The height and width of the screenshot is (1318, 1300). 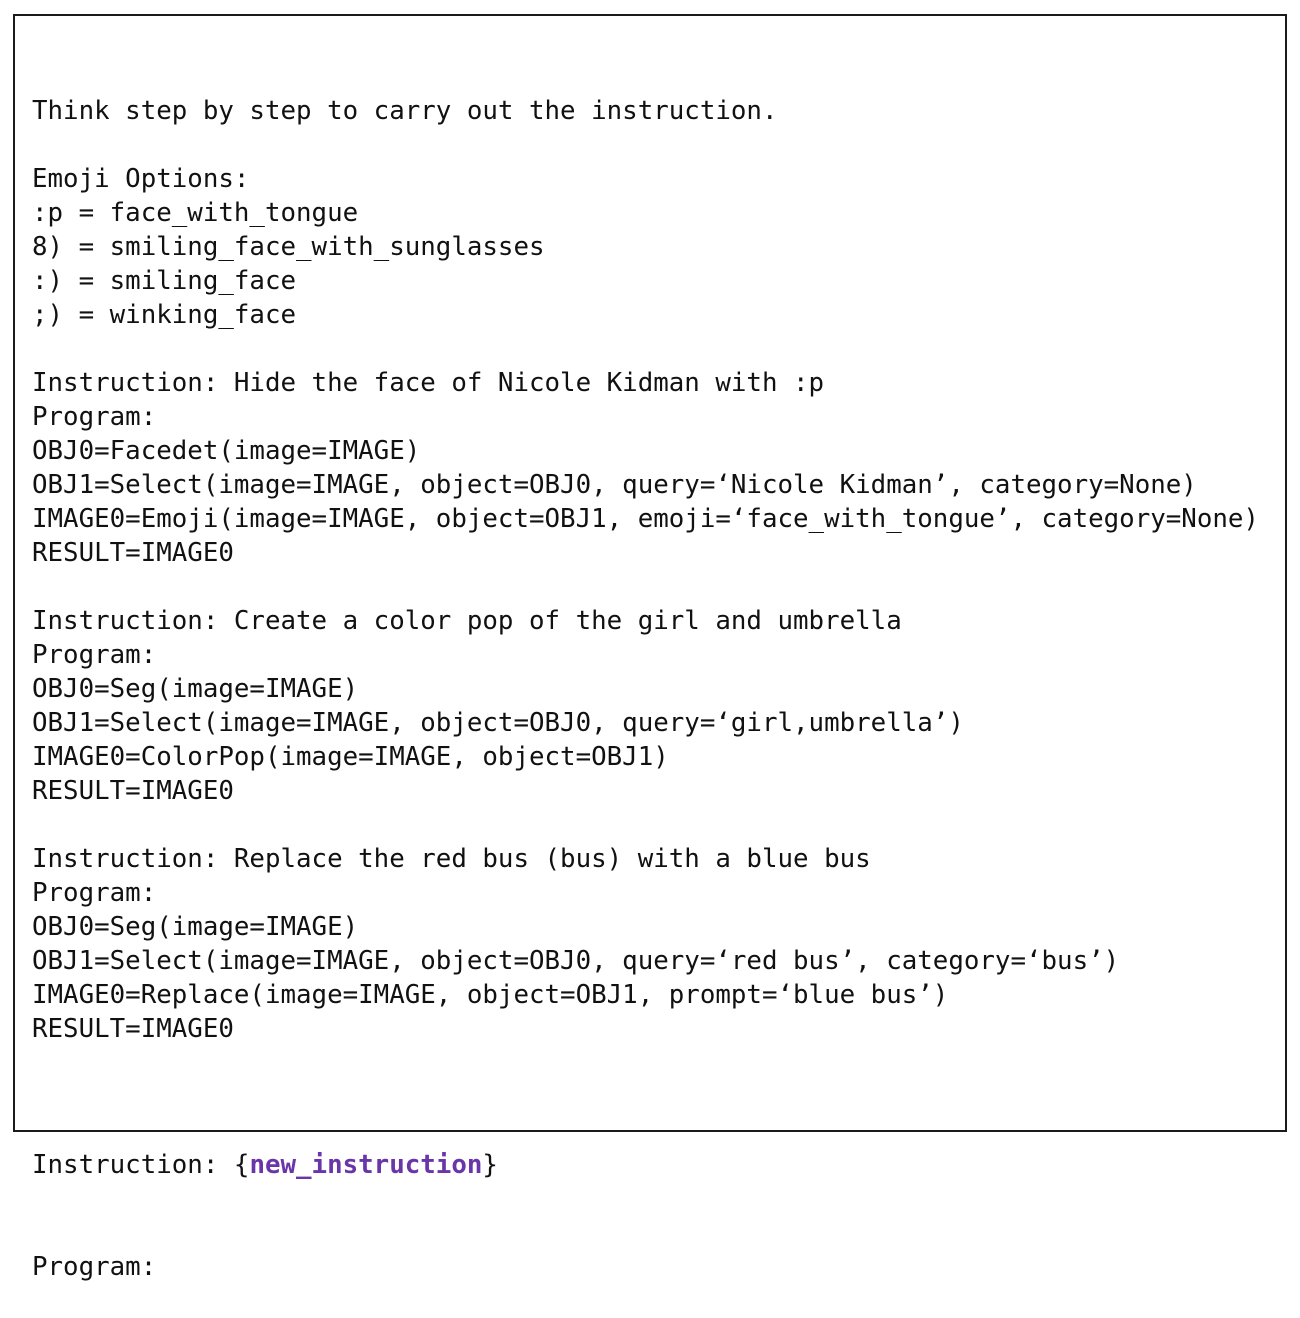 What do you see at coordinates (490, 1165) in the screenshot?
I see `instruction-suffix: }` at bounding box center [490, 1165].